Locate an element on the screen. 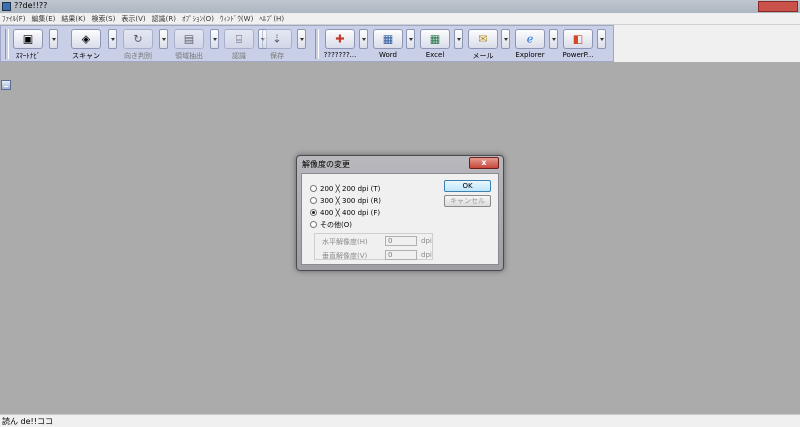 This screenshot has height=427, width=800. vertical-resolution-label: 垂直解像度(V) is located at coordinates (345, 256).